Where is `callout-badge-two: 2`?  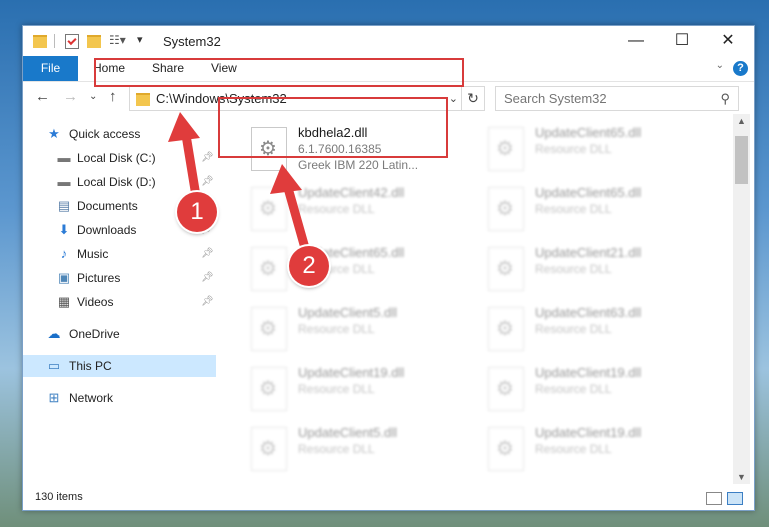
callout-badge-two: 2 is located at coordinates (309, 266).